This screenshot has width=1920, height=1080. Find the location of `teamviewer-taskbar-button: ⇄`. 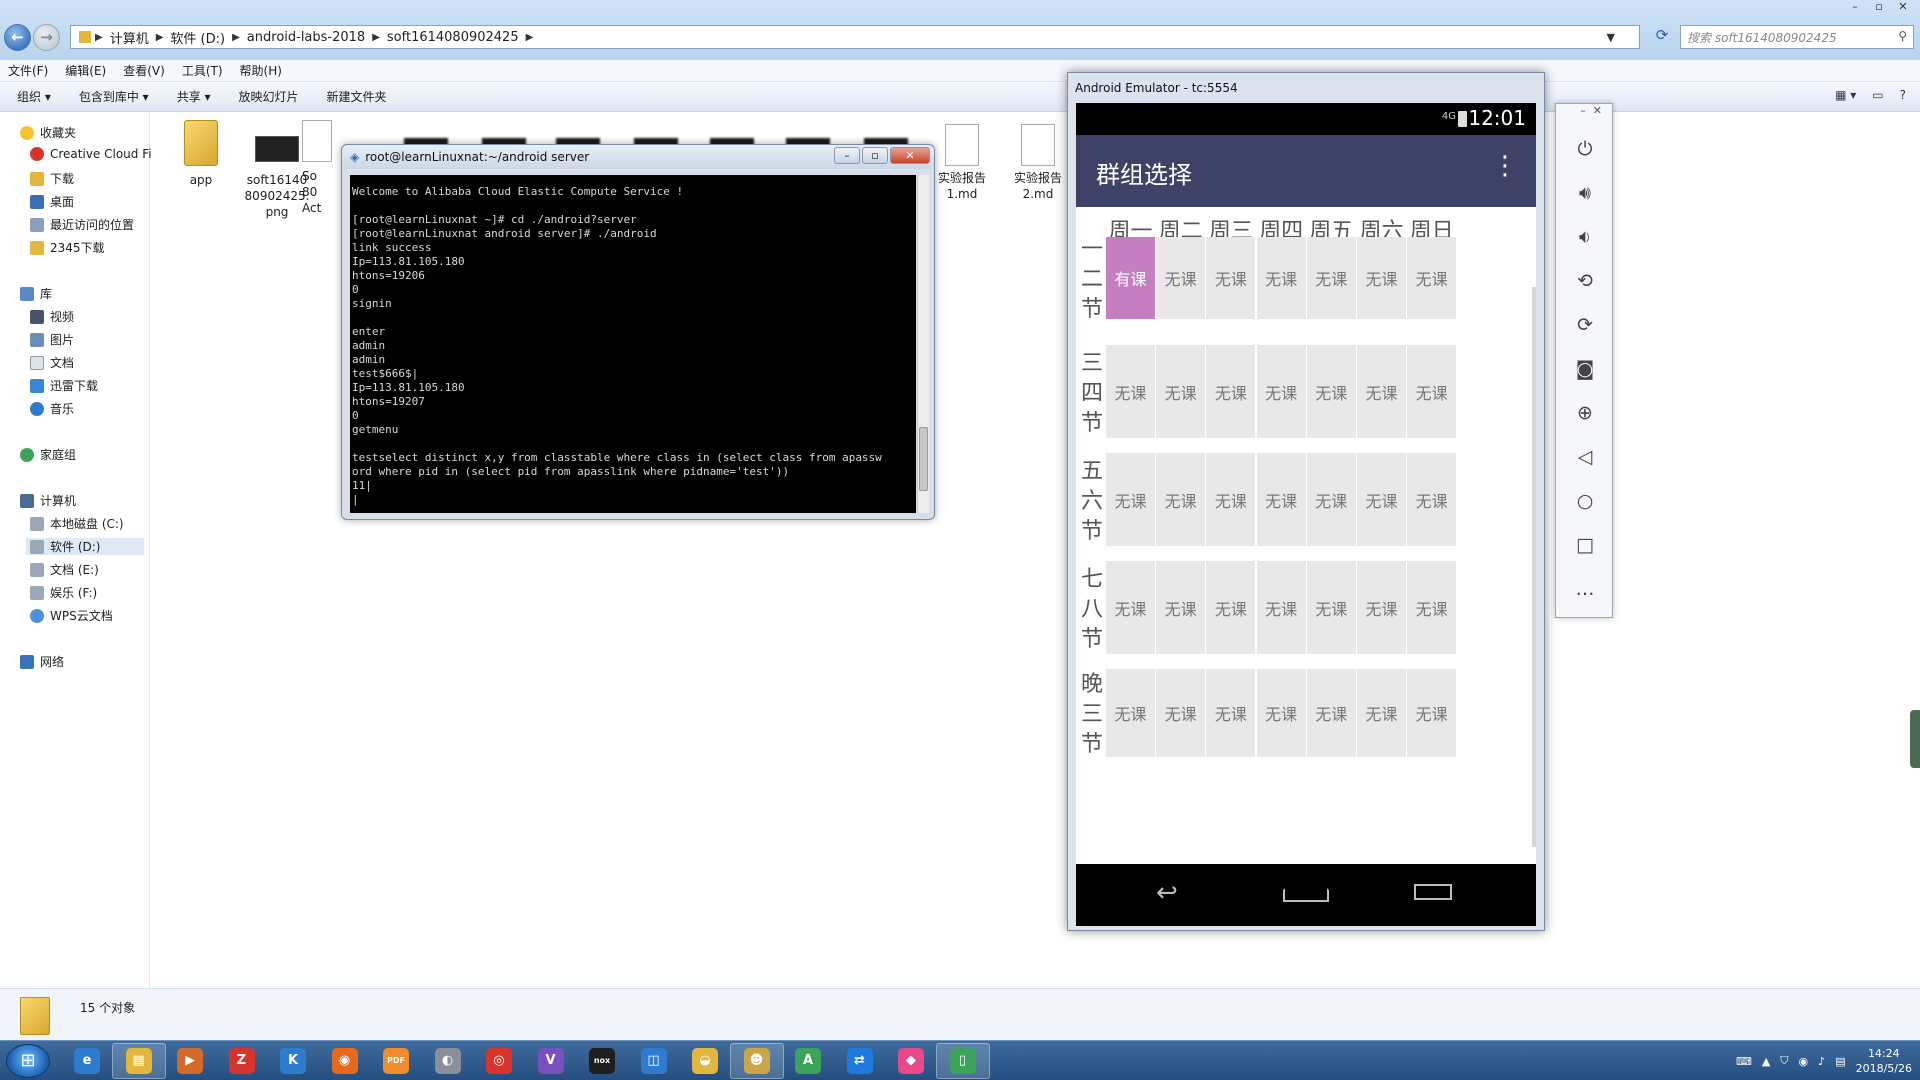

teamviewer-taskbar-button: ⇄ is located at coordinates (860, 1061).